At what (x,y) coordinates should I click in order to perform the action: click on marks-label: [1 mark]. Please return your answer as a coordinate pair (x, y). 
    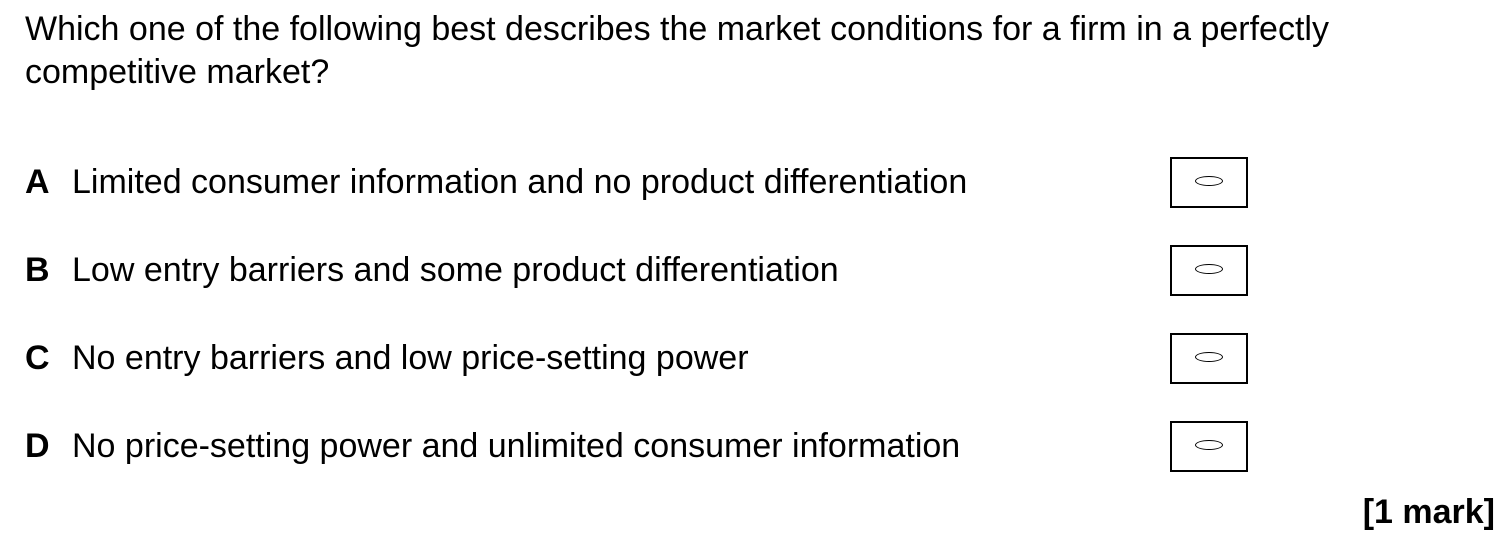
    Looking at the image, I should click on (1428, 512).